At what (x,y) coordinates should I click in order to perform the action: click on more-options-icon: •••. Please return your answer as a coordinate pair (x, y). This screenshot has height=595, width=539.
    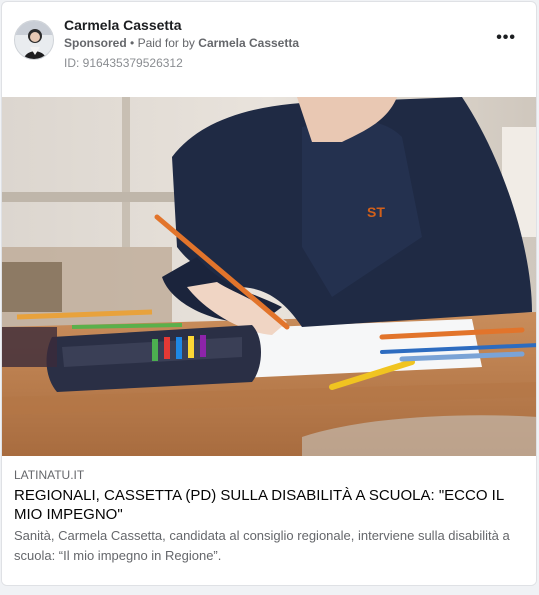
    Looking at the image, I should click on (506, 38).